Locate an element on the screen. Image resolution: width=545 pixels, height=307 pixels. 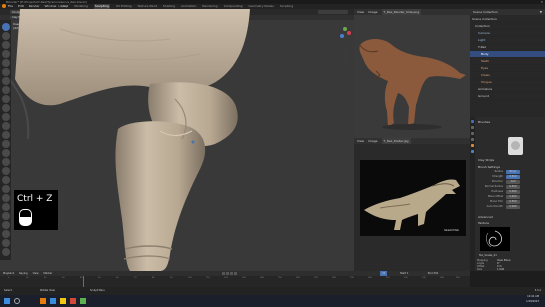
outliner-row: T-Rex is located at coordinates (507, 47).